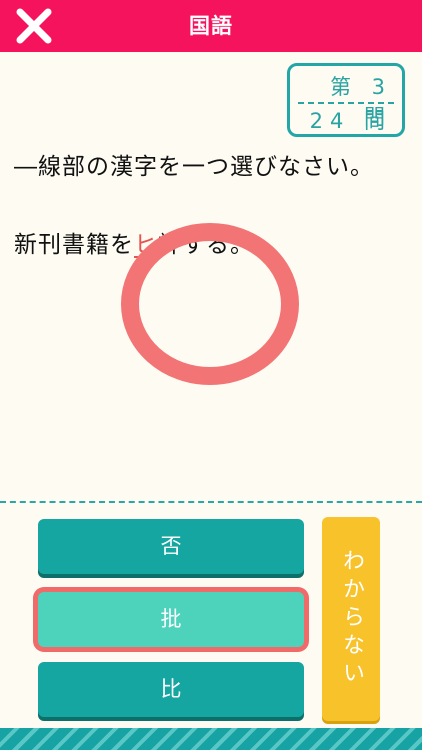 This screenshot has height=750, width=422. Describe the element at coordinates (171, 689) in the screenshot. I see `choice-button-3: 比` at that location.